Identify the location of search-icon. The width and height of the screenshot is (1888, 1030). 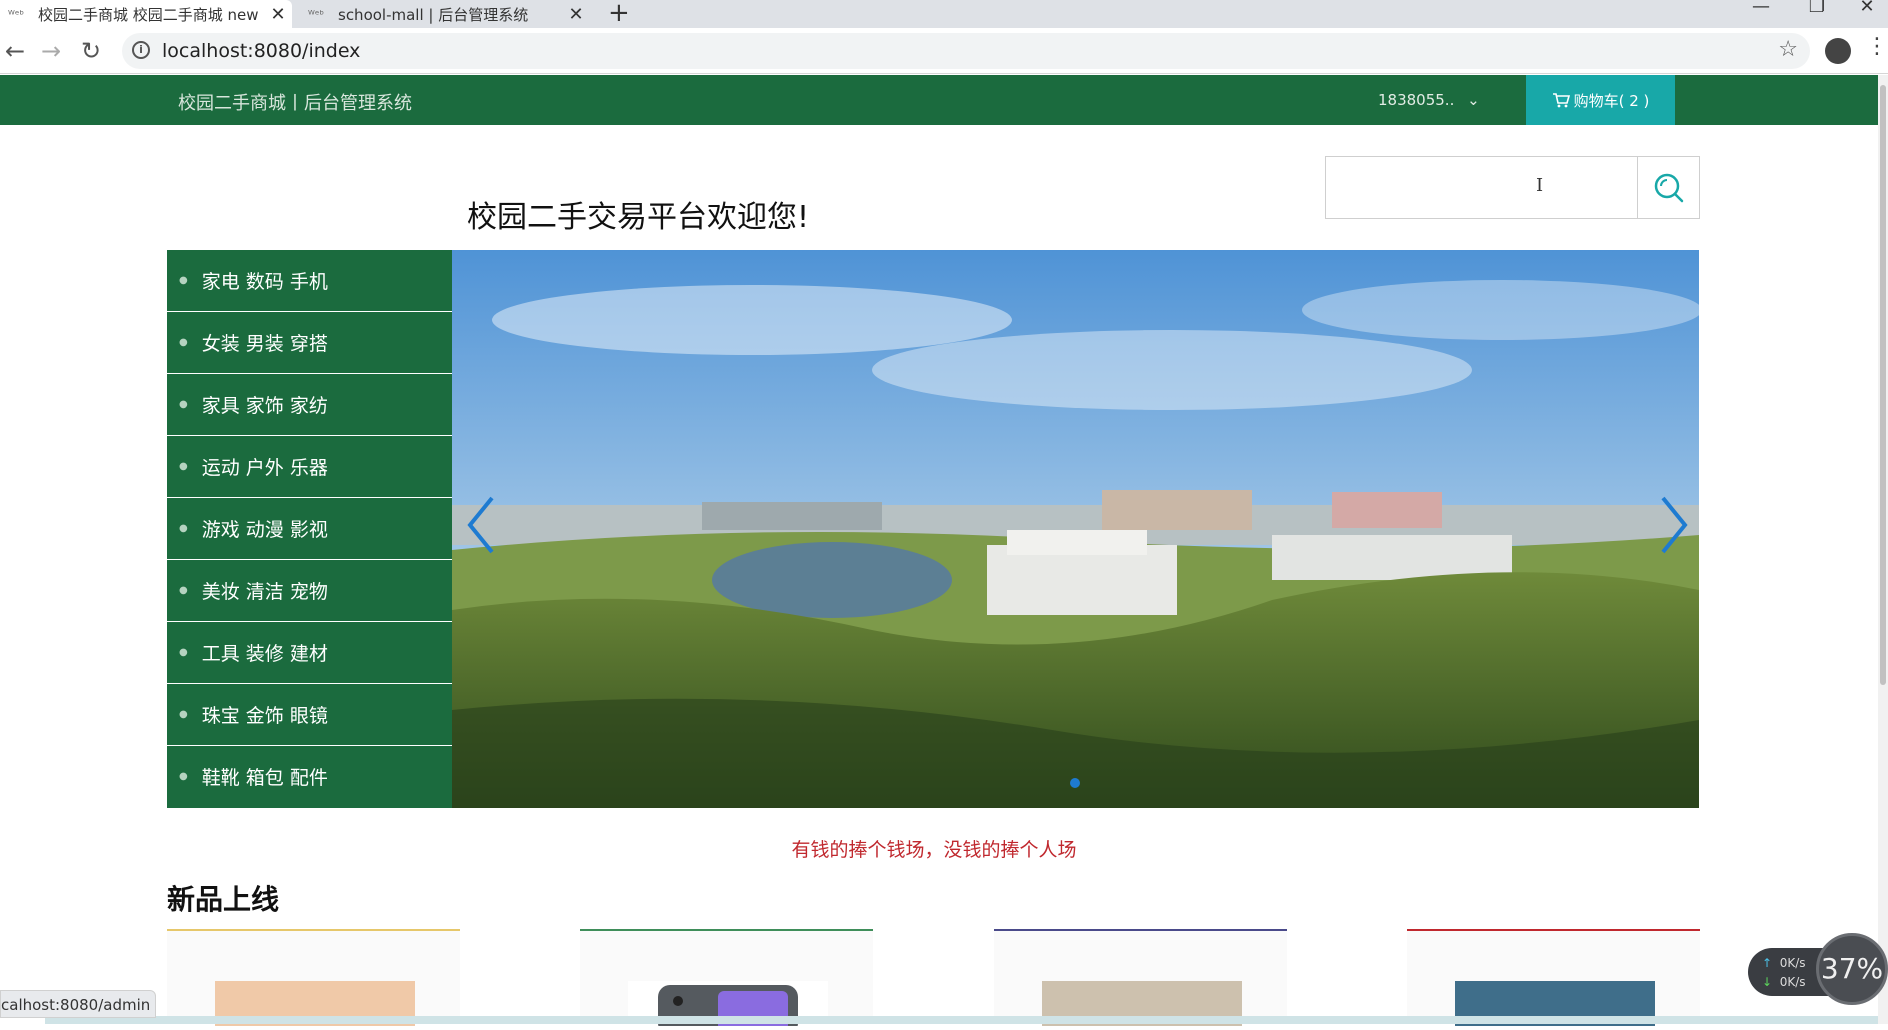
(1668, 187).